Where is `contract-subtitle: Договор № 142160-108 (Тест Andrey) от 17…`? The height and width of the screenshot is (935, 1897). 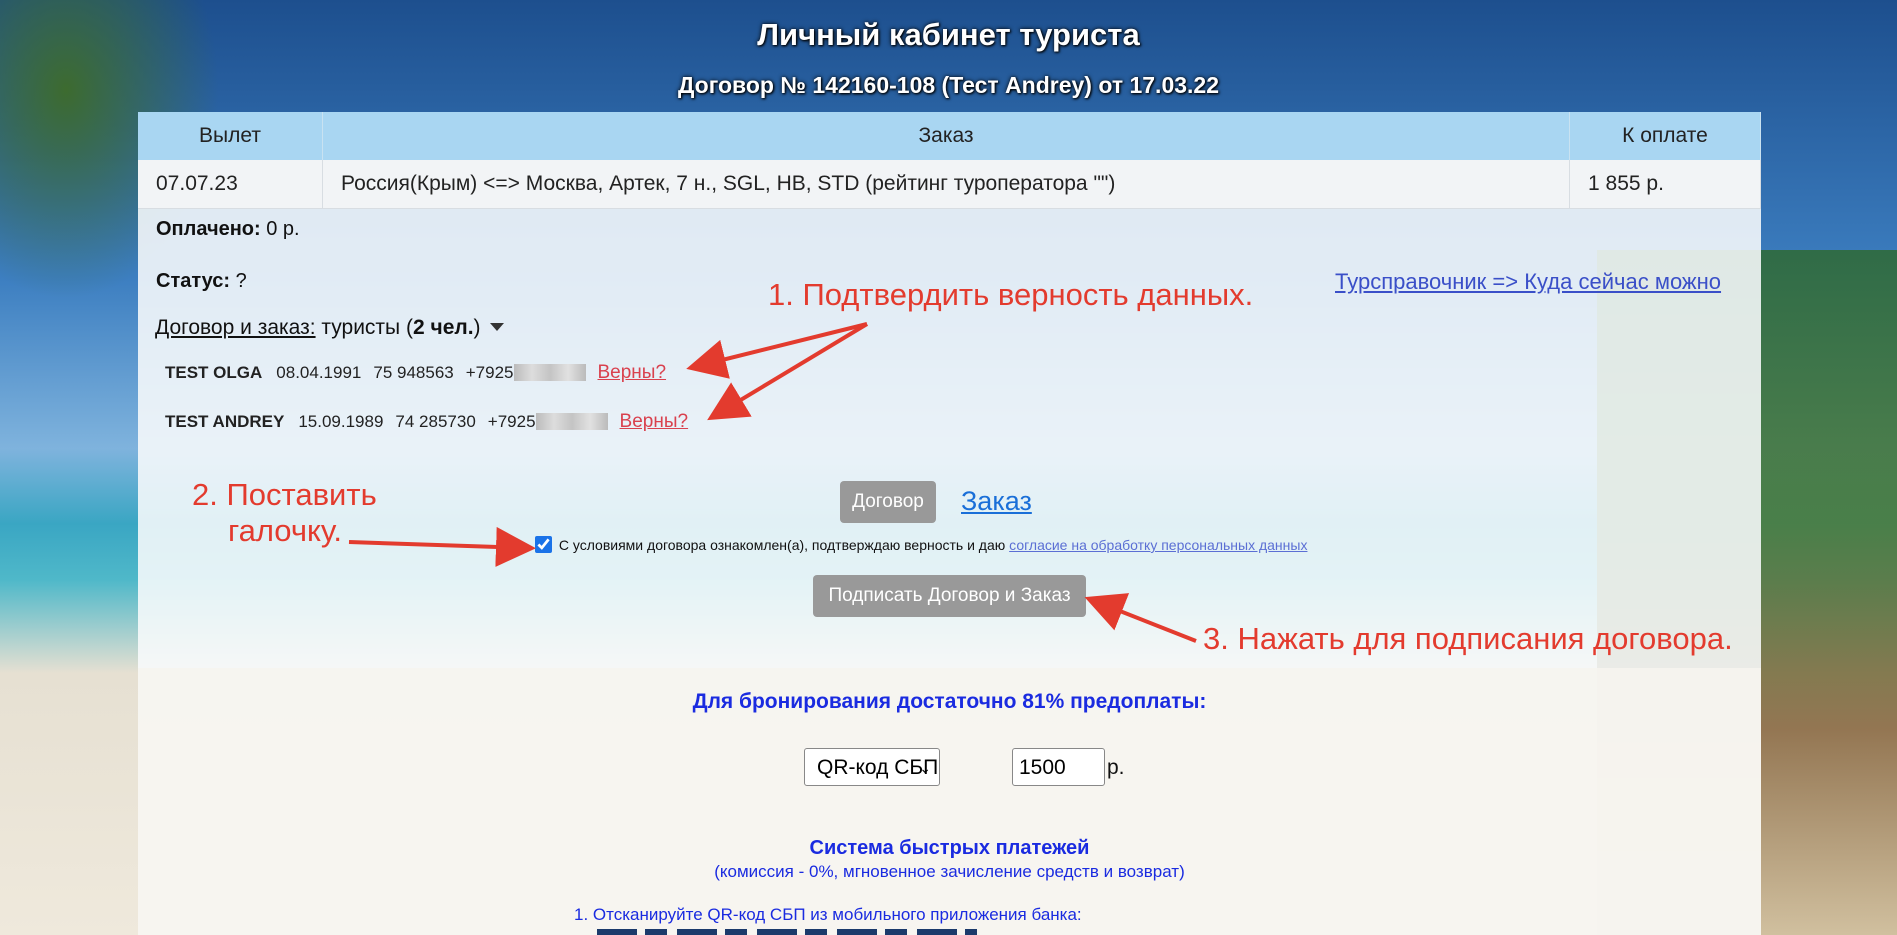 contract-subtitle: Договор № 142160-108 (Тест Andrey) от 17… is located at coordinates (948, 85).